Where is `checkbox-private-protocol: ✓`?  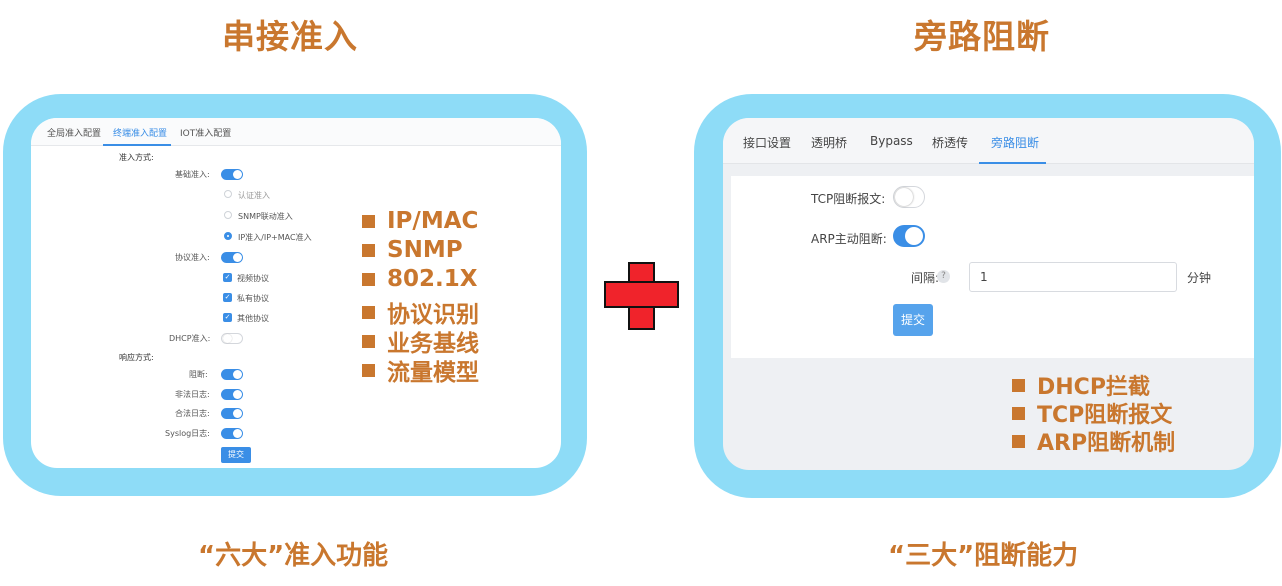
checkbox-private-protocol: ✓ is located at coordinates (227, 297).